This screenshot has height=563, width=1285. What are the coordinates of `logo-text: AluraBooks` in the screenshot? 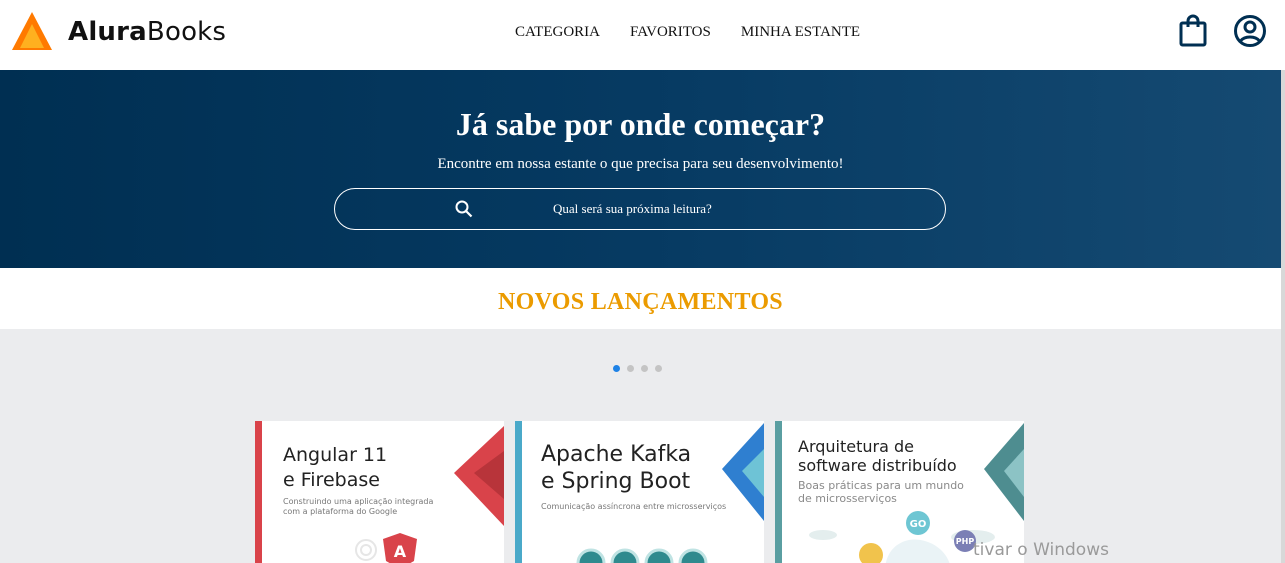 It's located at (147, 32).